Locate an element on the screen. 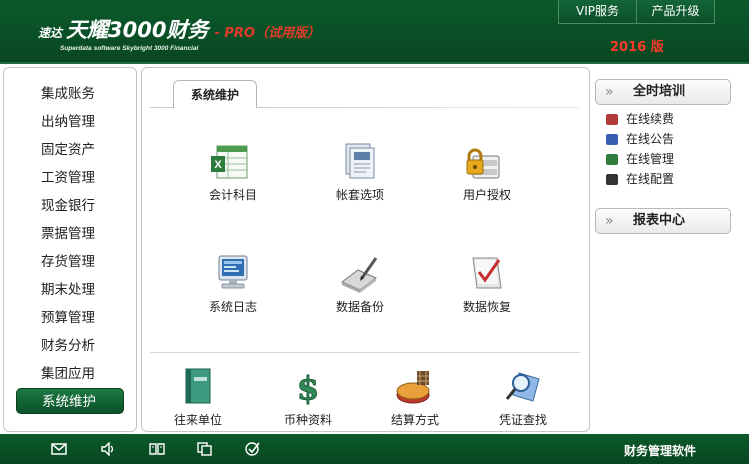 This screenshot has height=464, width=749. tile-data-backup: 数据备份 is located at coordinates (360, 287).